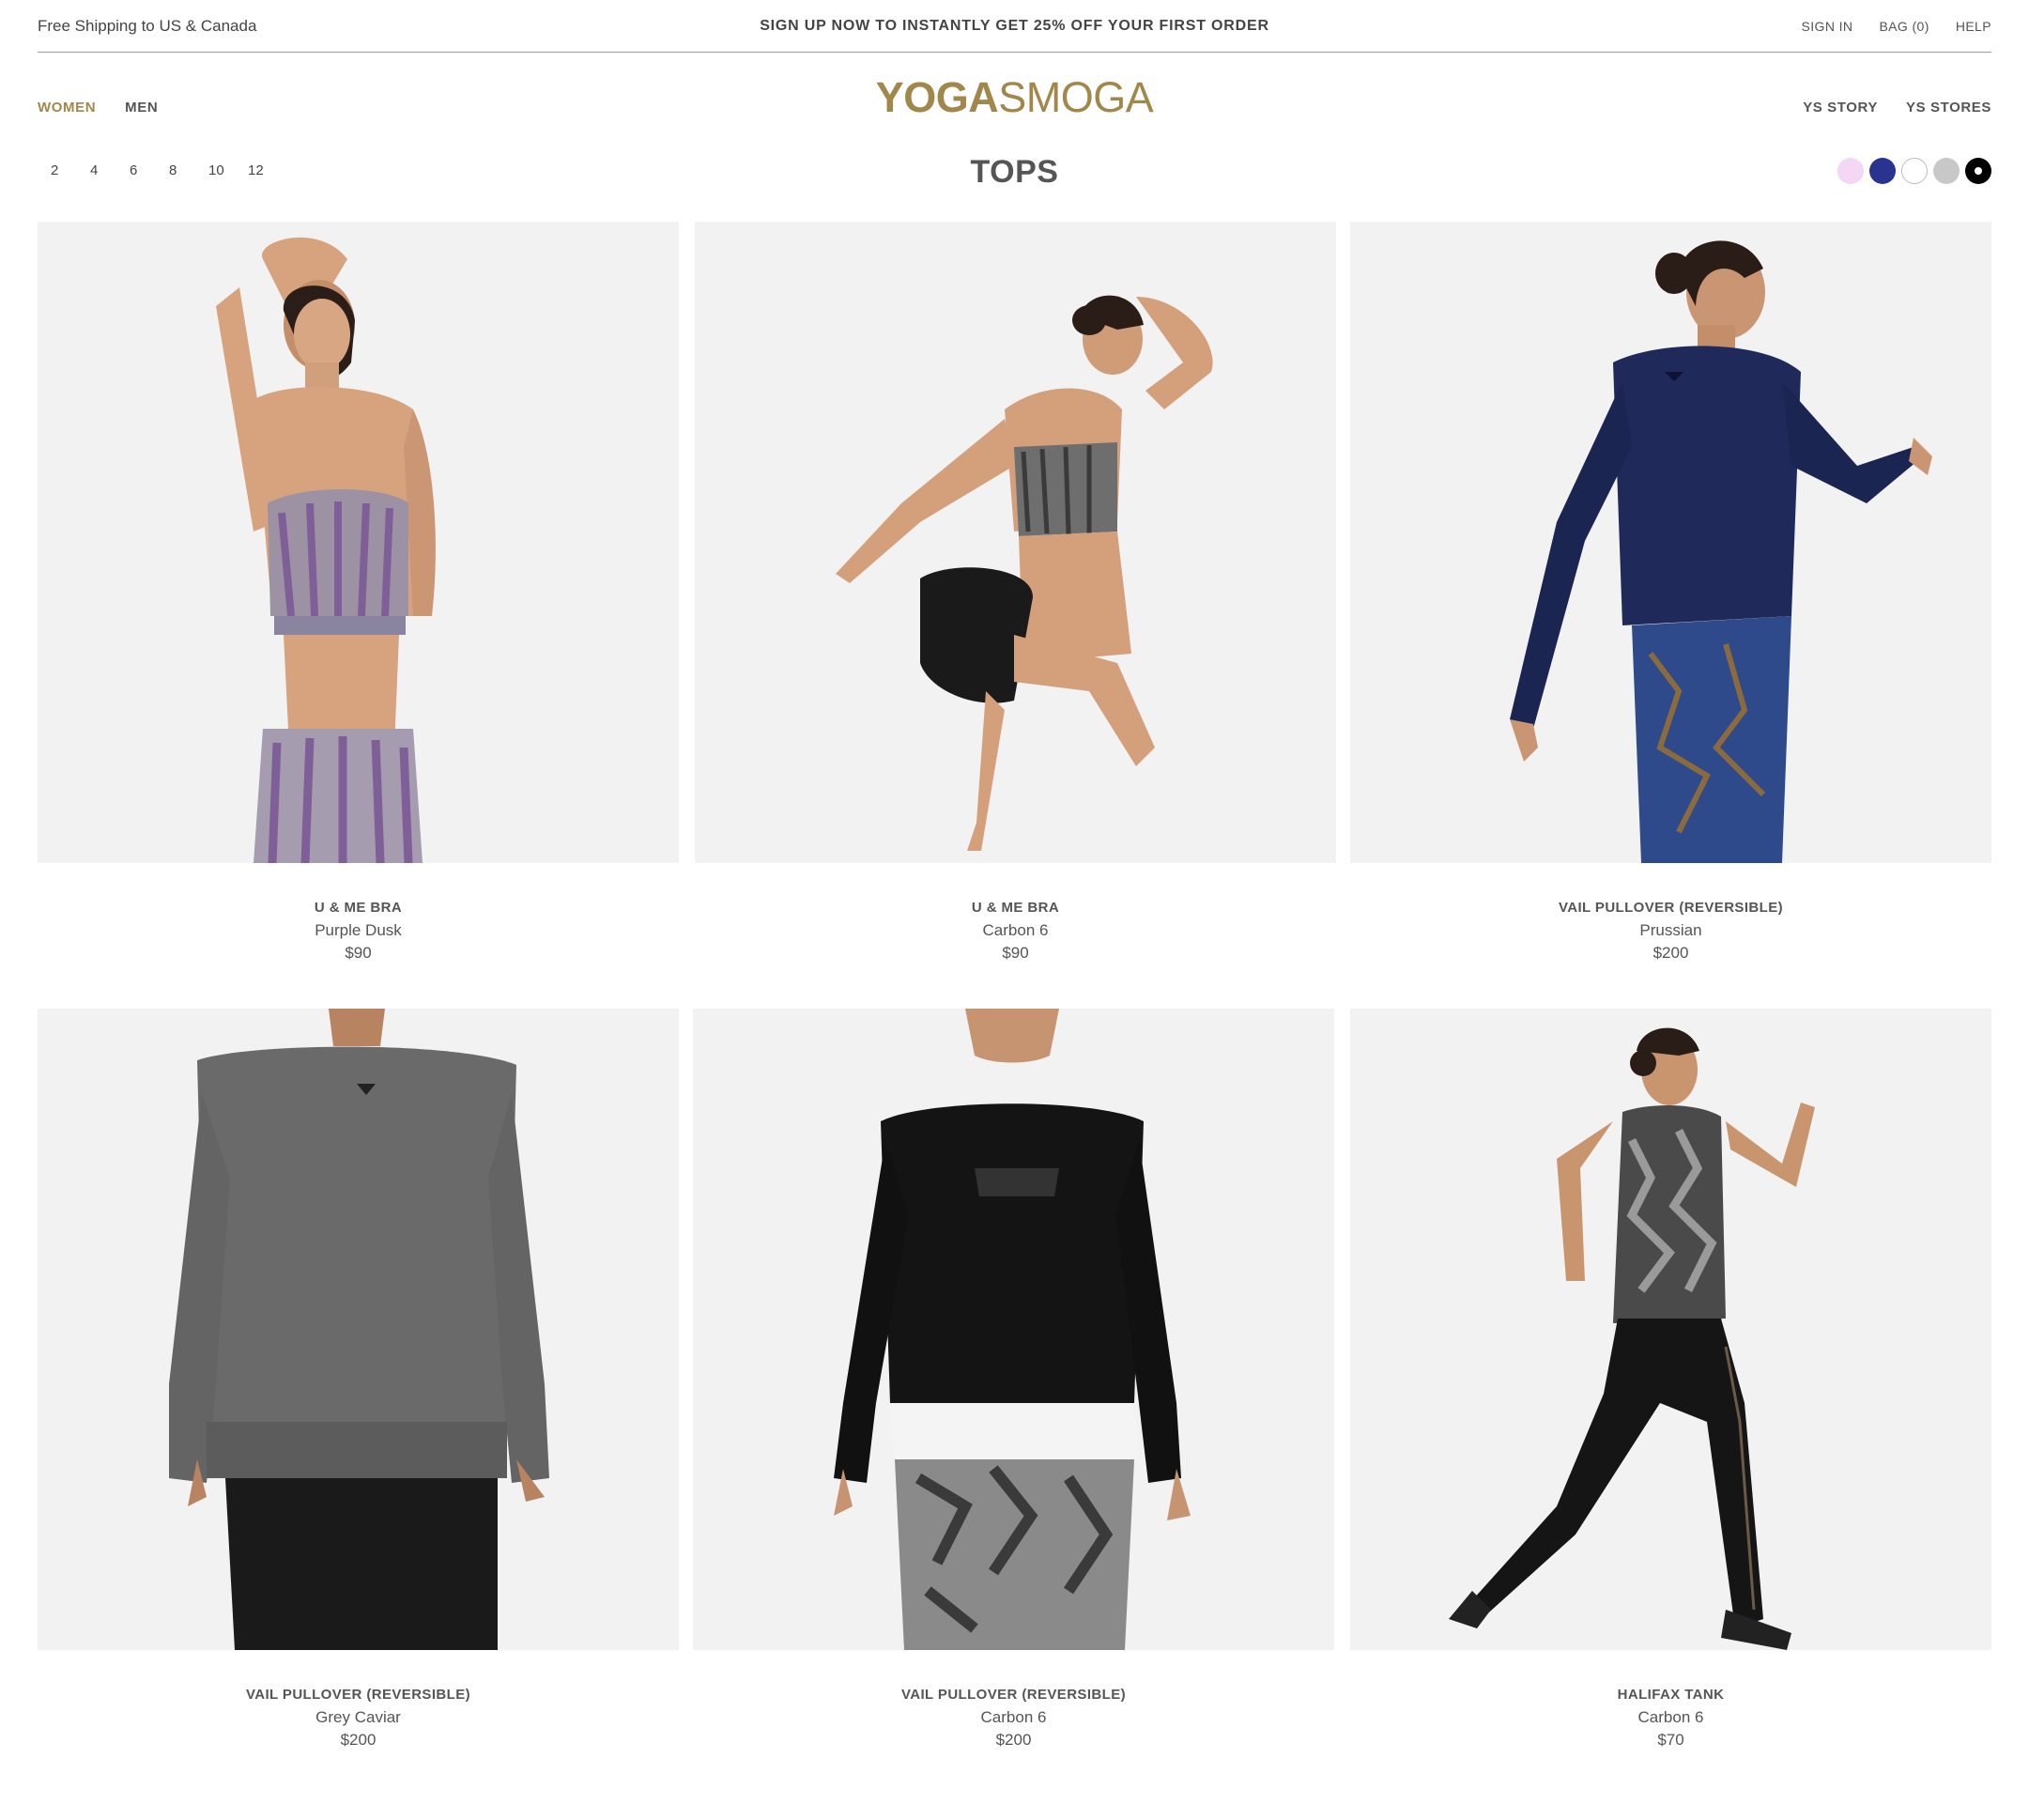 The image size is (2029, 1820). What do you see at coordinates (1978, 171) in the screenshot?
I see `swatch-black` at bounding box center [1978, 171].